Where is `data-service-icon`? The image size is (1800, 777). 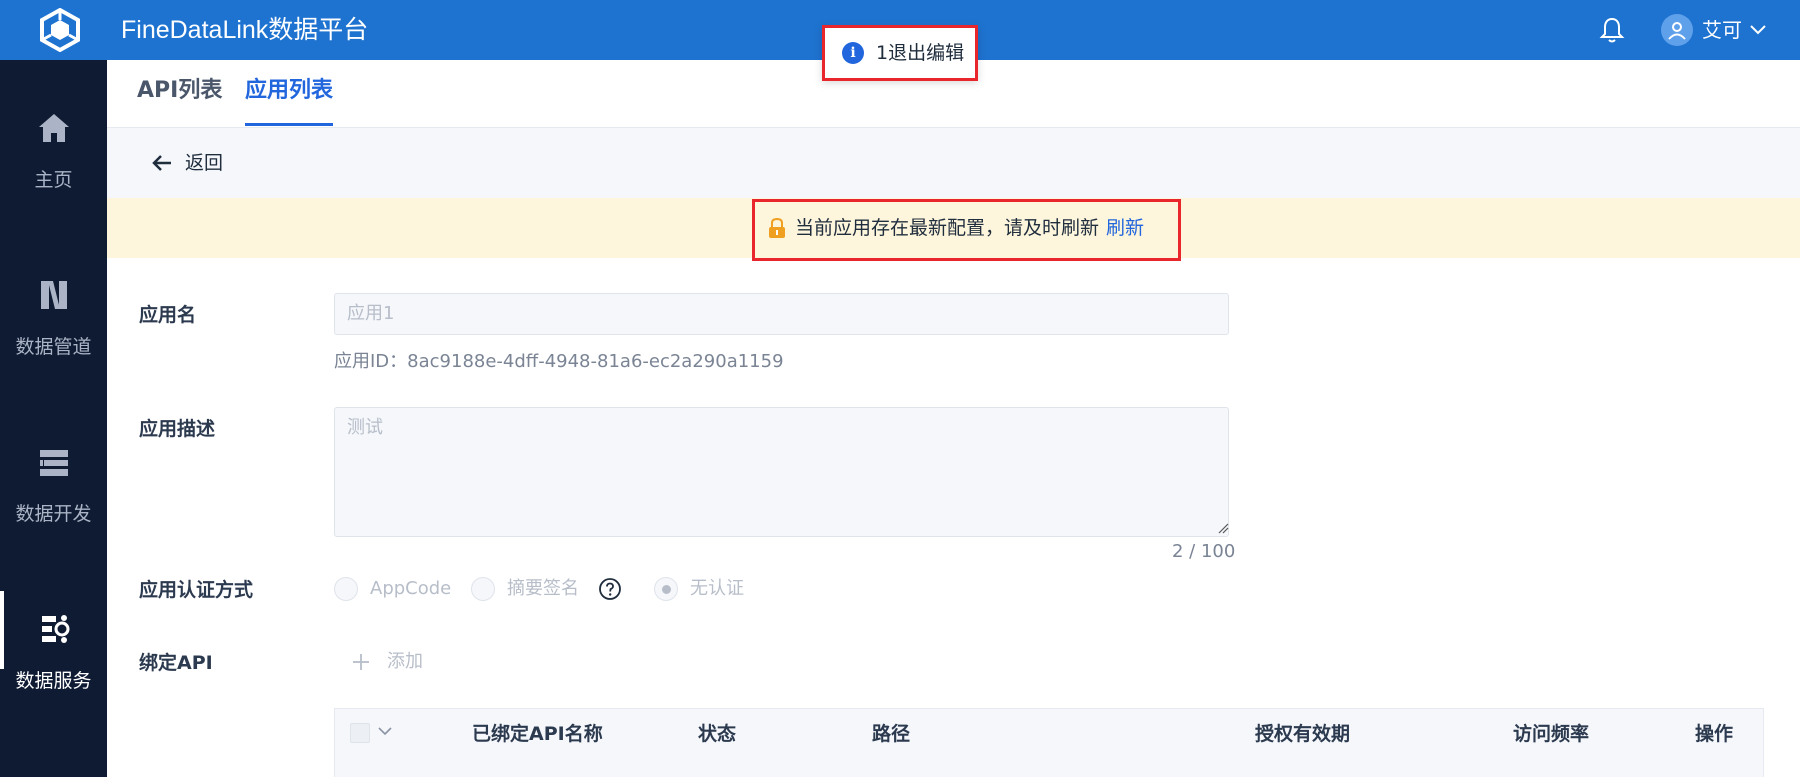 data-service-icon is located at coordinates (55, 629).